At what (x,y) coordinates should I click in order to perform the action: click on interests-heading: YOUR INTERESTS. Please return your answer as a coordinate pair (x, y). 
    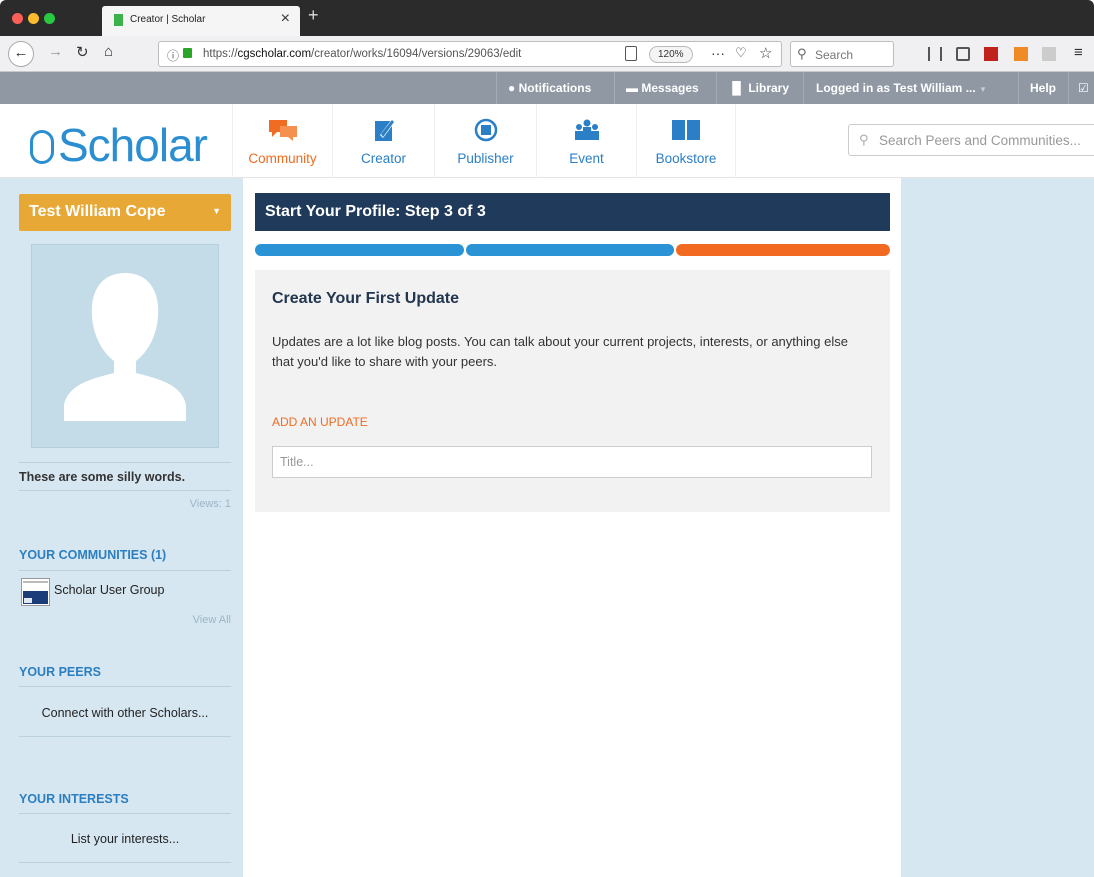
    Looking at the image, I should click on (74, 799).